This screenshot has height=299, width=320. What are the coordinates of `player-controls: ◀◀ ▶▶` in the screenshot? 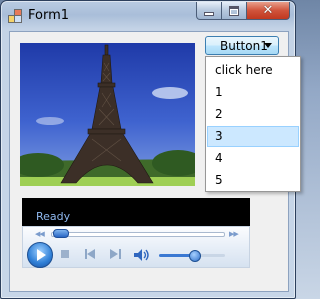 It's located at (136, 247).